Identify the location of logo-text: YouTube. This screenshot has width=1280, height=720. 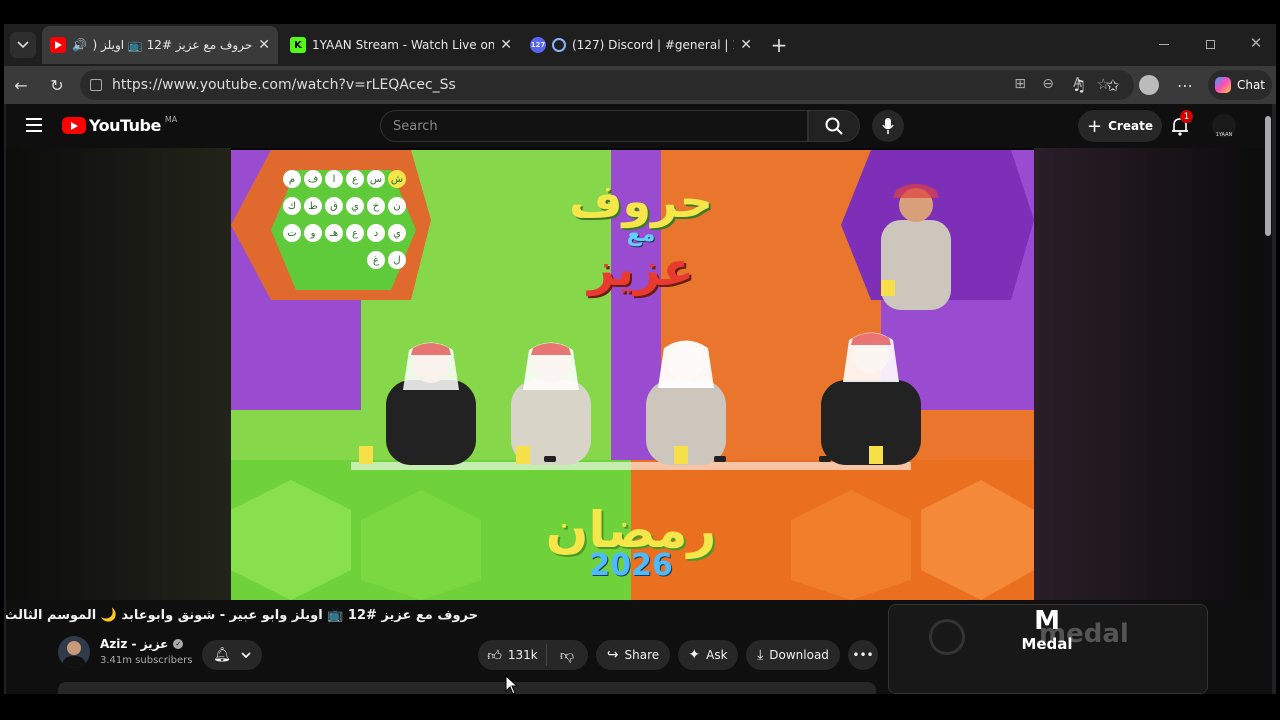
(125, 125).